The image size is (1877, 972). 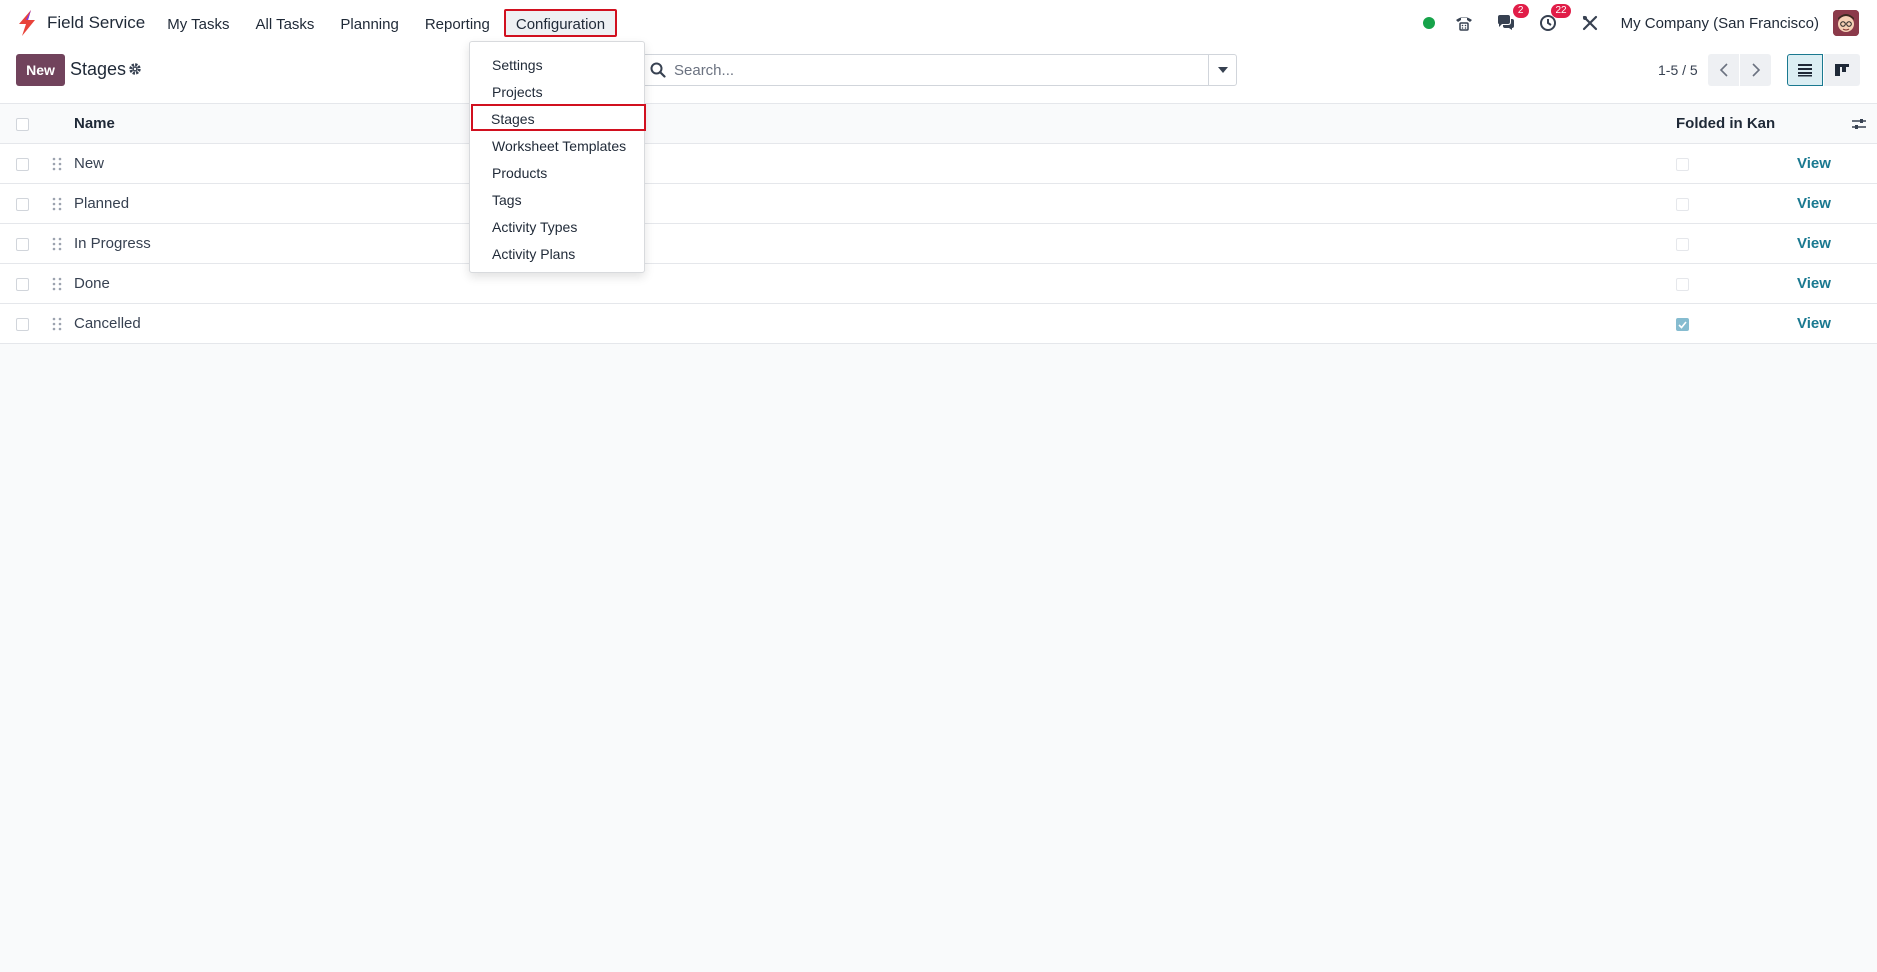 I want to click on systray: 2 22 My Company (San Francisco), so click(x=1641, y=23).